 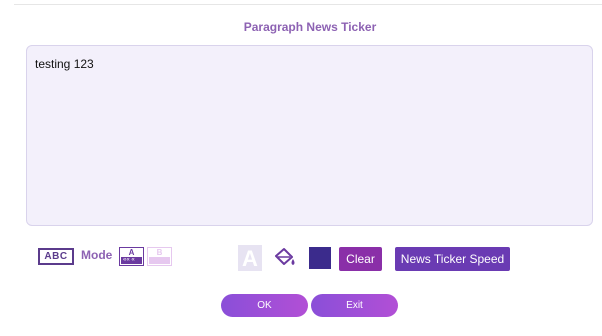 I want to click on ok-button: OK, so click(x=264, y=305).